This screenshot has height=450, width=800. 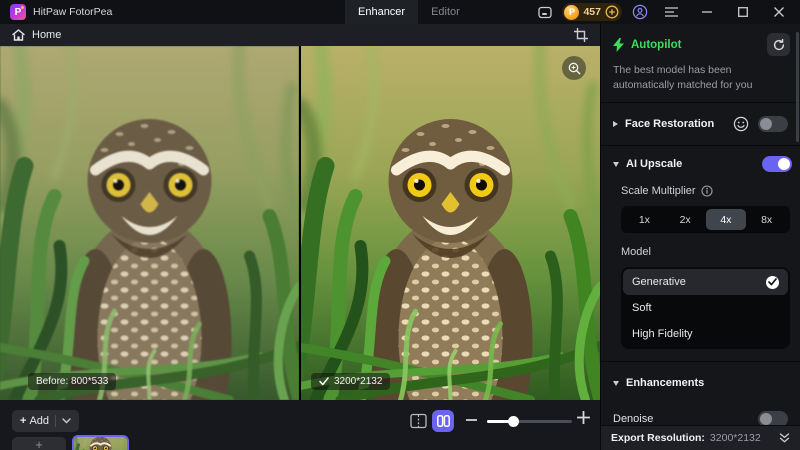 I want to click on export-resolution-label: Export Resolution:, so click(x=658, y=438).